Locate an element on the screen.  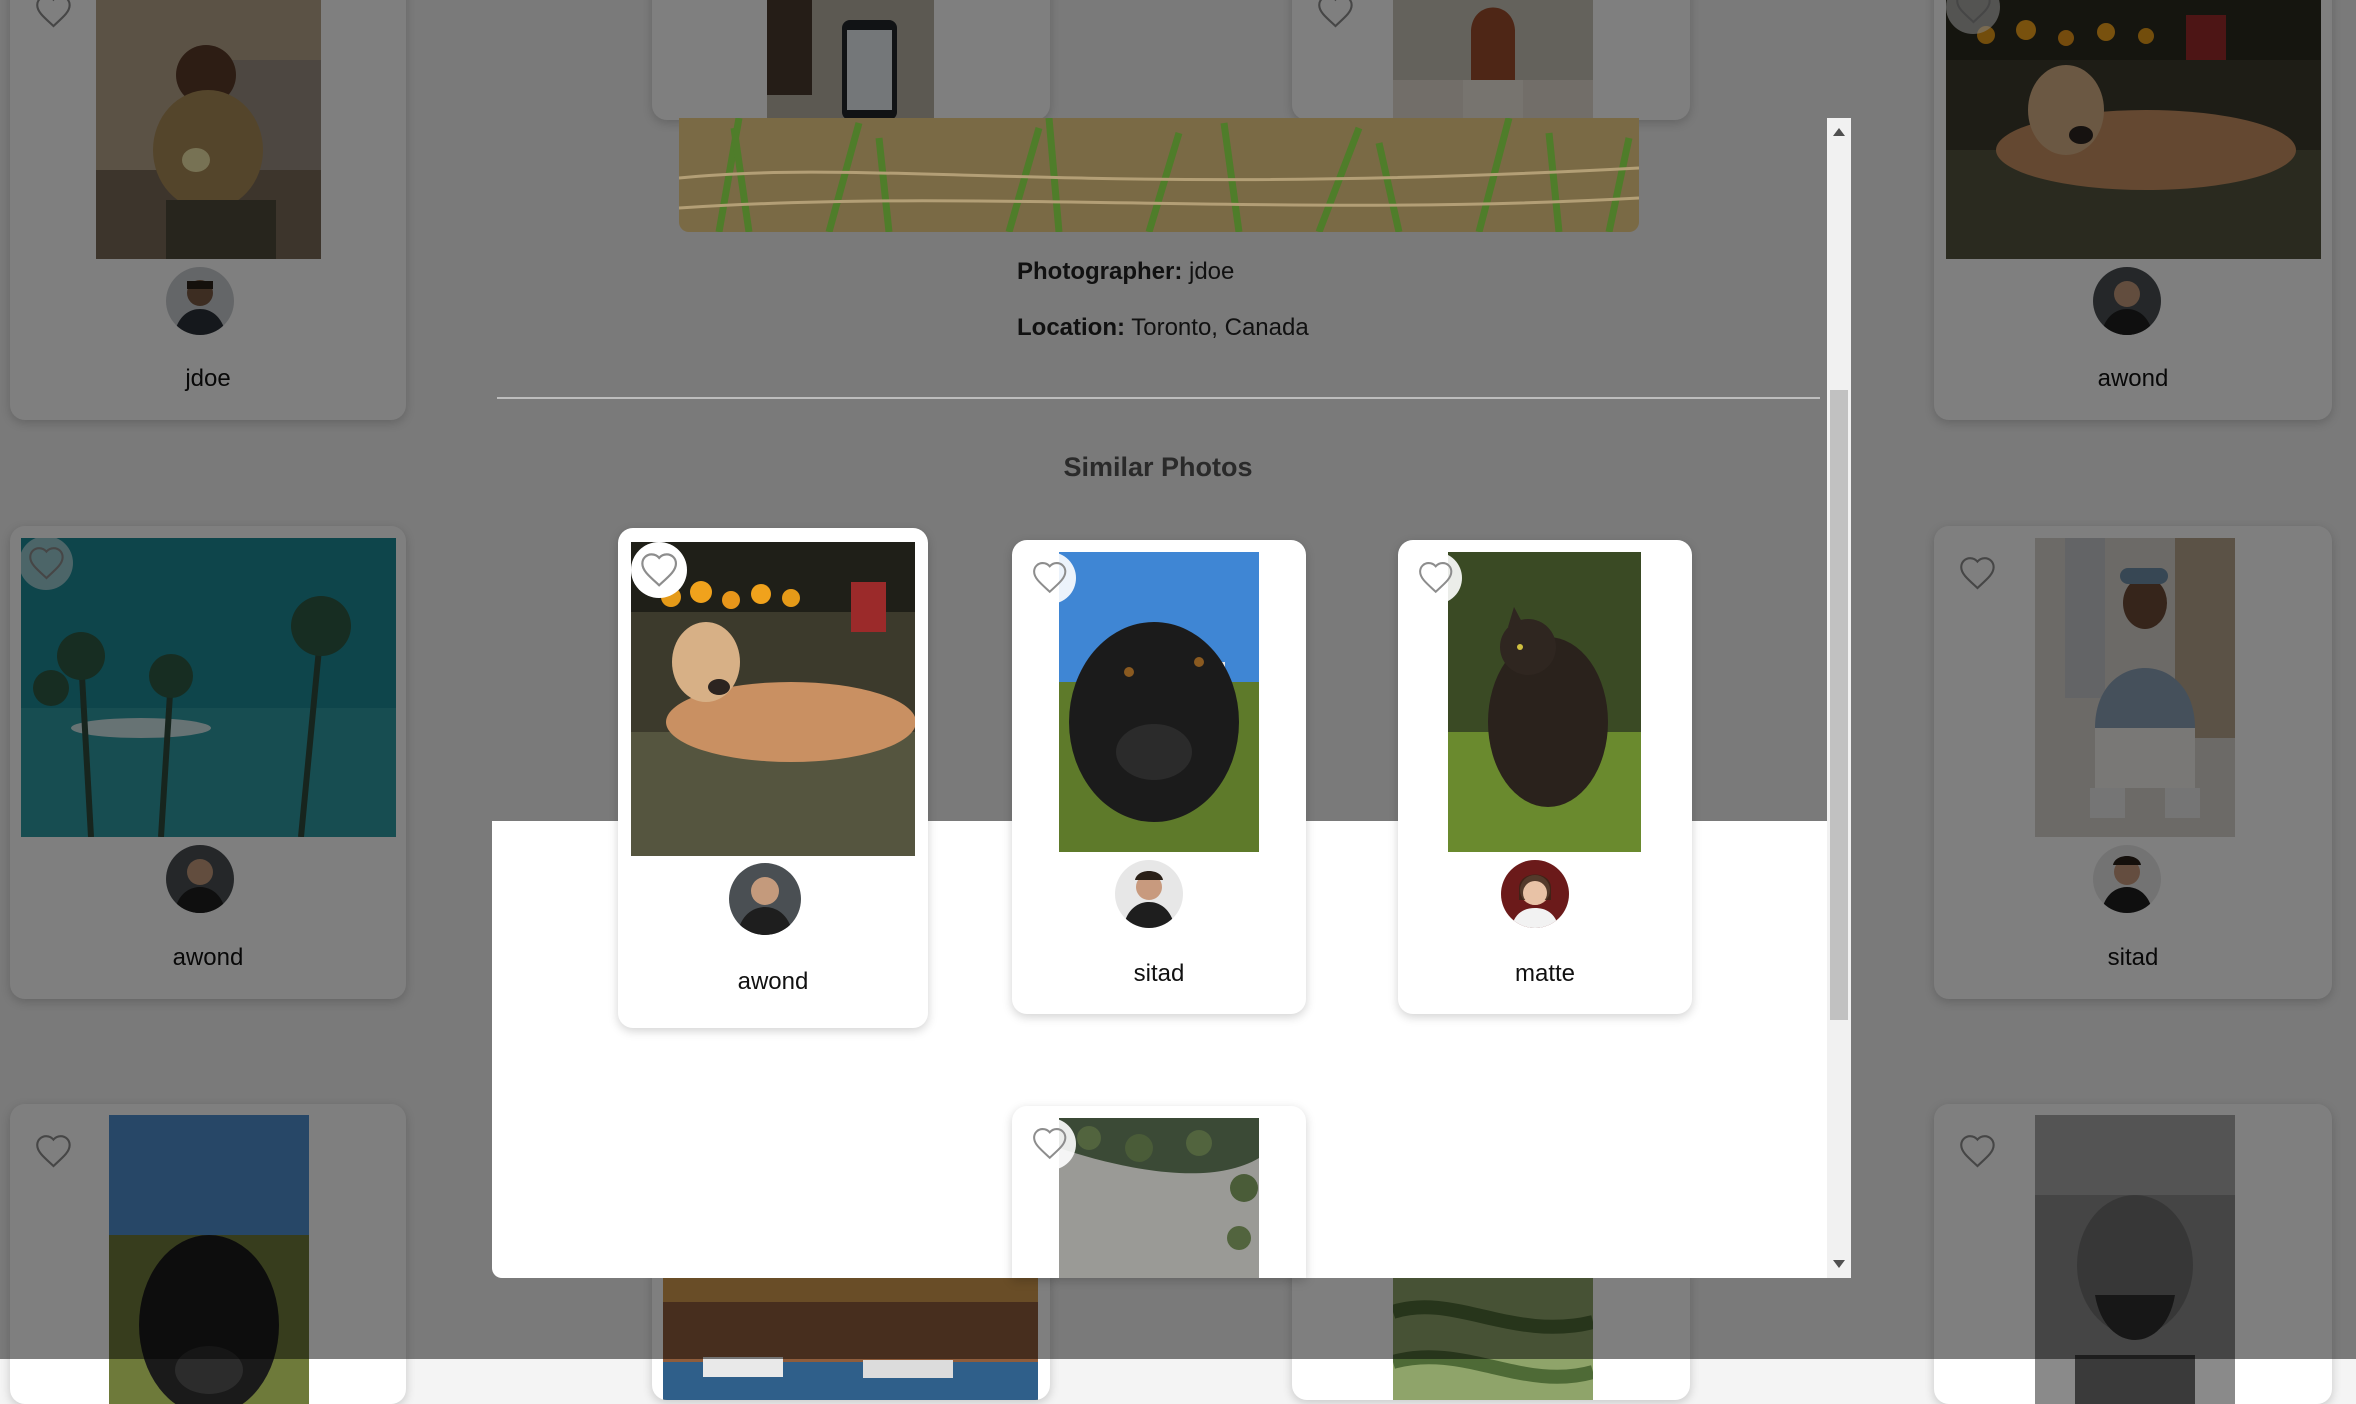
location-info: Location: Toronto, Canada is located at coordinates (1163, 328).